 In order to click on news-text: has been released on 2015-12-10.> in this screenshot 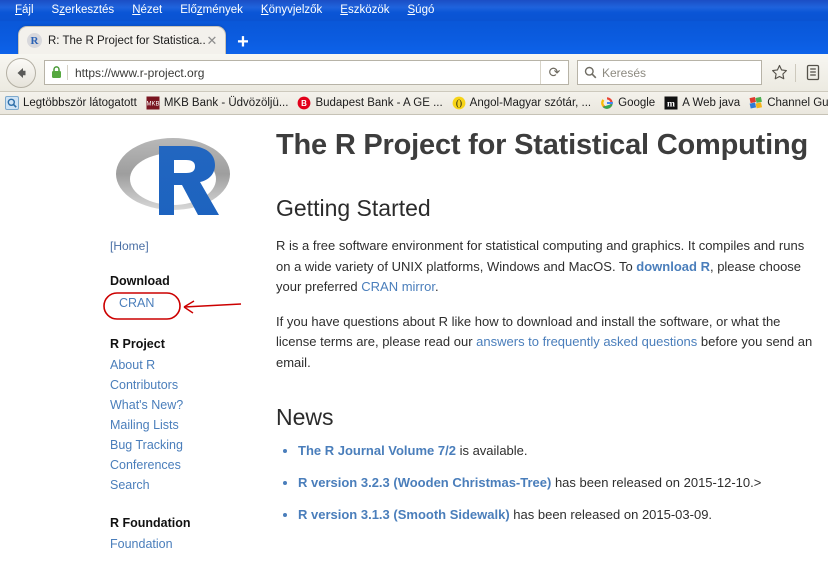, I will do `click(656, 482)`.